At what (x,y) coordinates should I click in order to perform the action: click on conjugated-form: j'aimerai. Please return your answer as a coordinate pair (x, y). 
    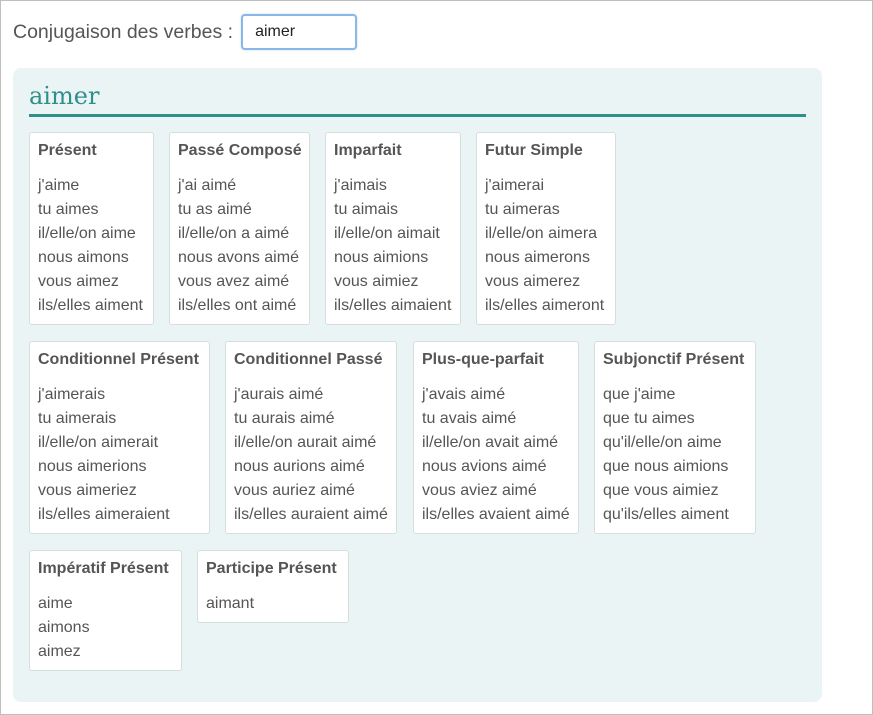
    Looking at the image, I should click on (515, 185).